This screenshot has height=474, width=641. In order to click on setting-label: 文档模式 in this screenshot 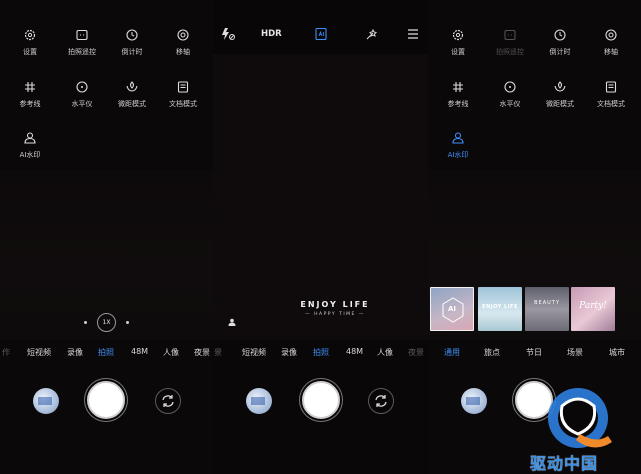, I will do `click(611, 104)`.